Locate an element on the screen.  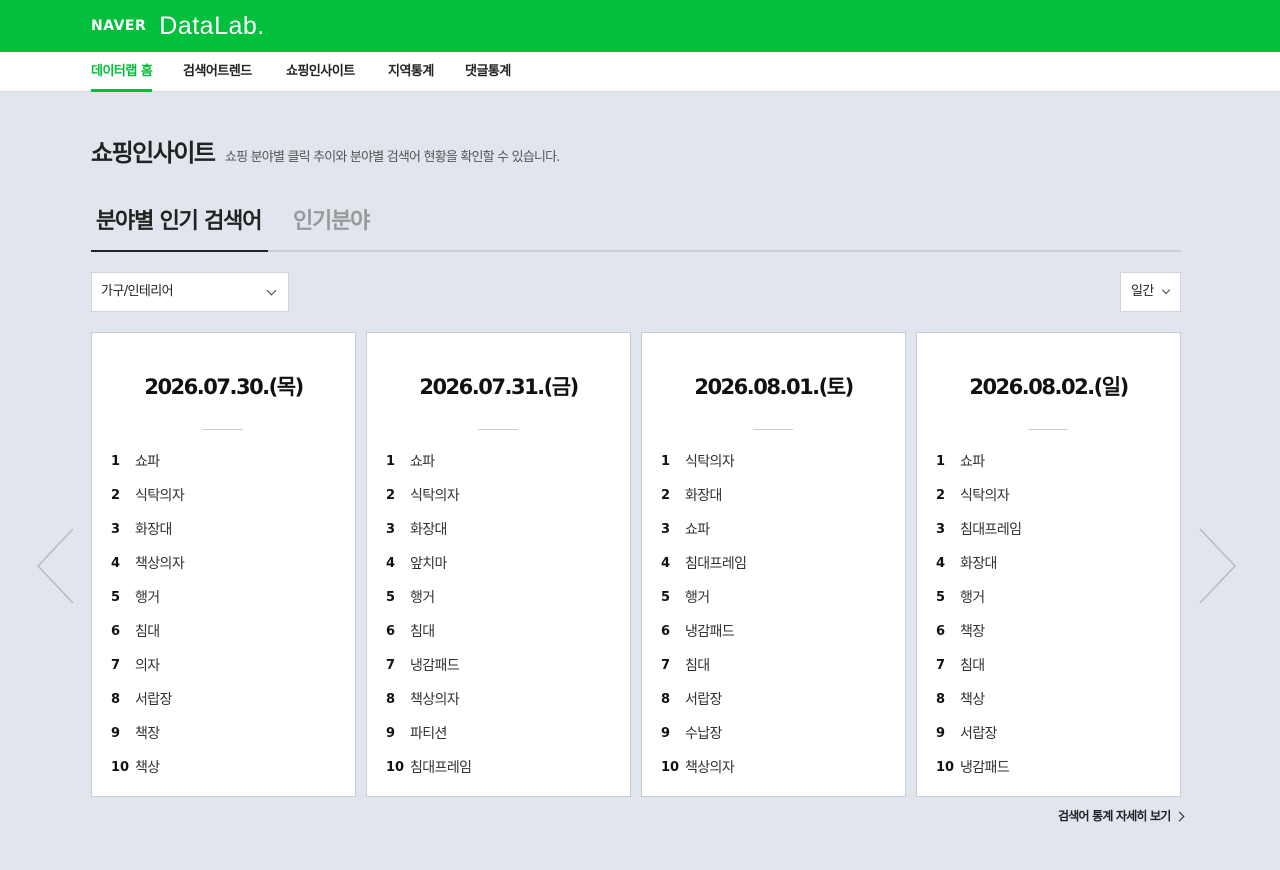
rank-term: 의자 is located at coordinates (147, 666).